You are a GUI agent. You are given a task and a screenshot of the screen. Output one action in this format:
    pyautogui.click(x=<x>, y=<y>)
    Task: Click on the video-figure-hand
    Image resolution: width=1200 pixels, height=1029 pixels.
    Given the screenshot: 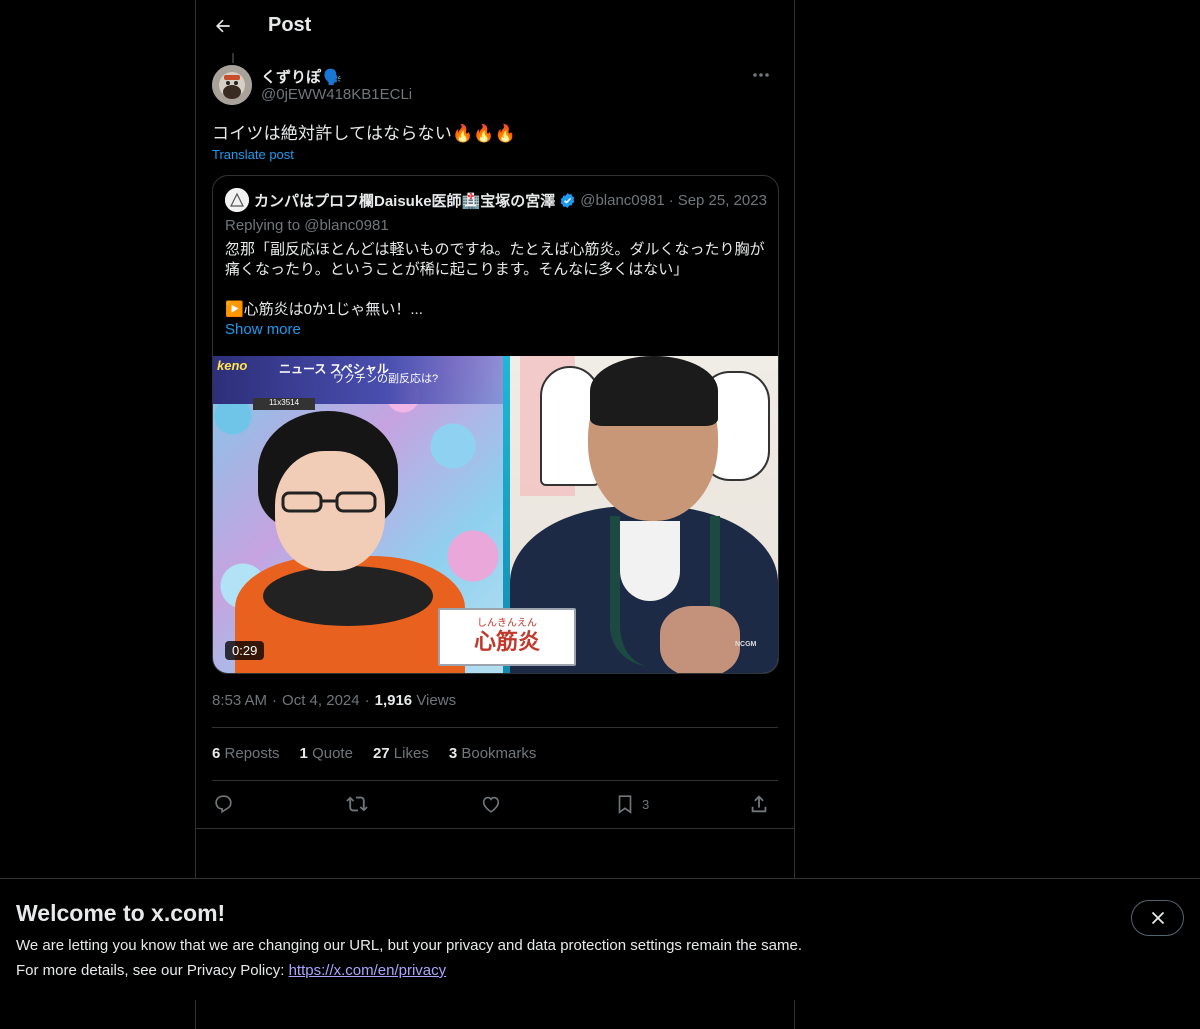 What is the action you would take?
    pyautogui.click(x=700, y=639)
    